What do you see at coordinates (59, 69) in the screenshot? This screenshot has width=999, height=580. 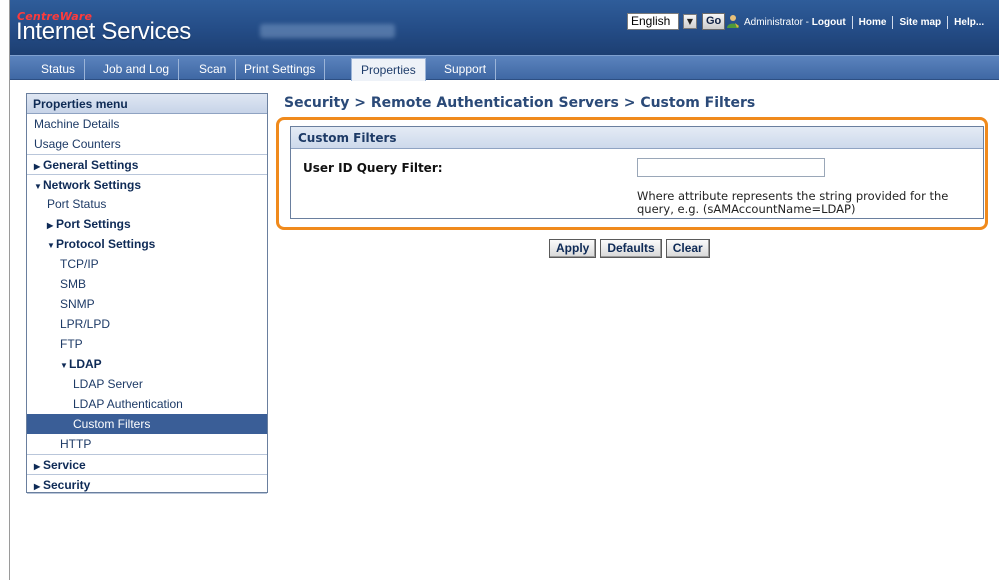 I see `tab-status: Status` at bounding box center [59, 69].